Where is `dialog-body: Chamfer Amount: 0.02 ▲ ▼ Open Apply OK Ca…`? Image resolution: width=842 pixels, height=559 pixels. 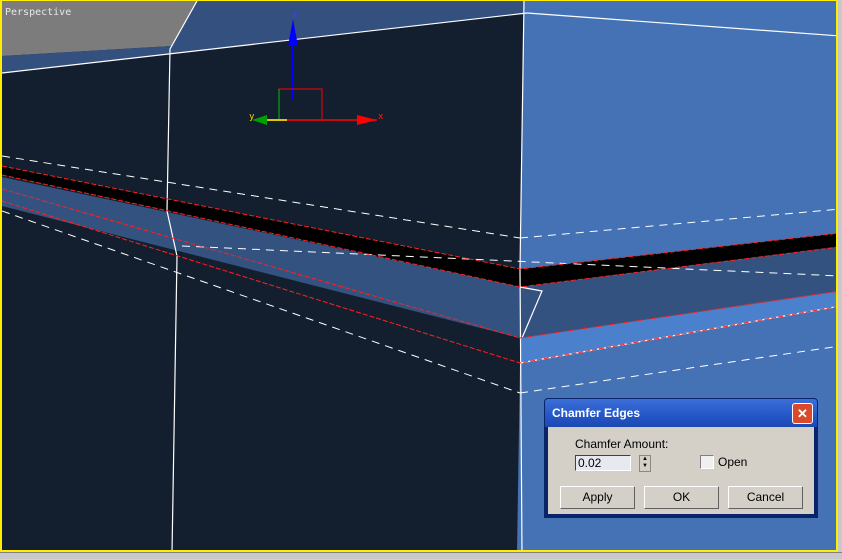
dialog-body: Chamfer Amount: 0.02 ▲ ▼ Open Apply OK Ca… is located at coordinates (681, 470).